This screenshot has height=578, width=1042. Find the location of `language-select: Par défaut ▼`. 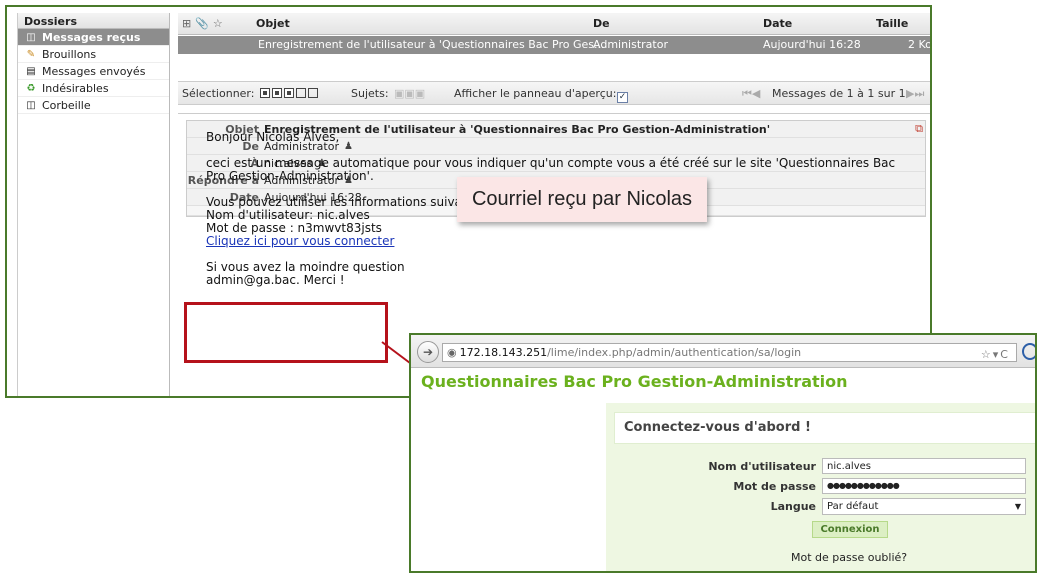

language-select: Par défaut ▼ is located at coordinates (924, 506).